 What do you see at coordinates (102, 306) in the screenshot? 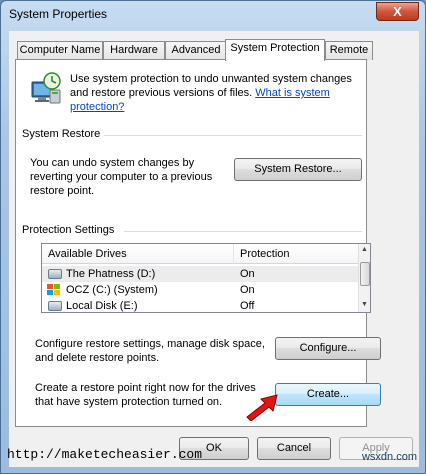
I see `drive-name: Local Disk (E:)` at bounding box center [102, 306].